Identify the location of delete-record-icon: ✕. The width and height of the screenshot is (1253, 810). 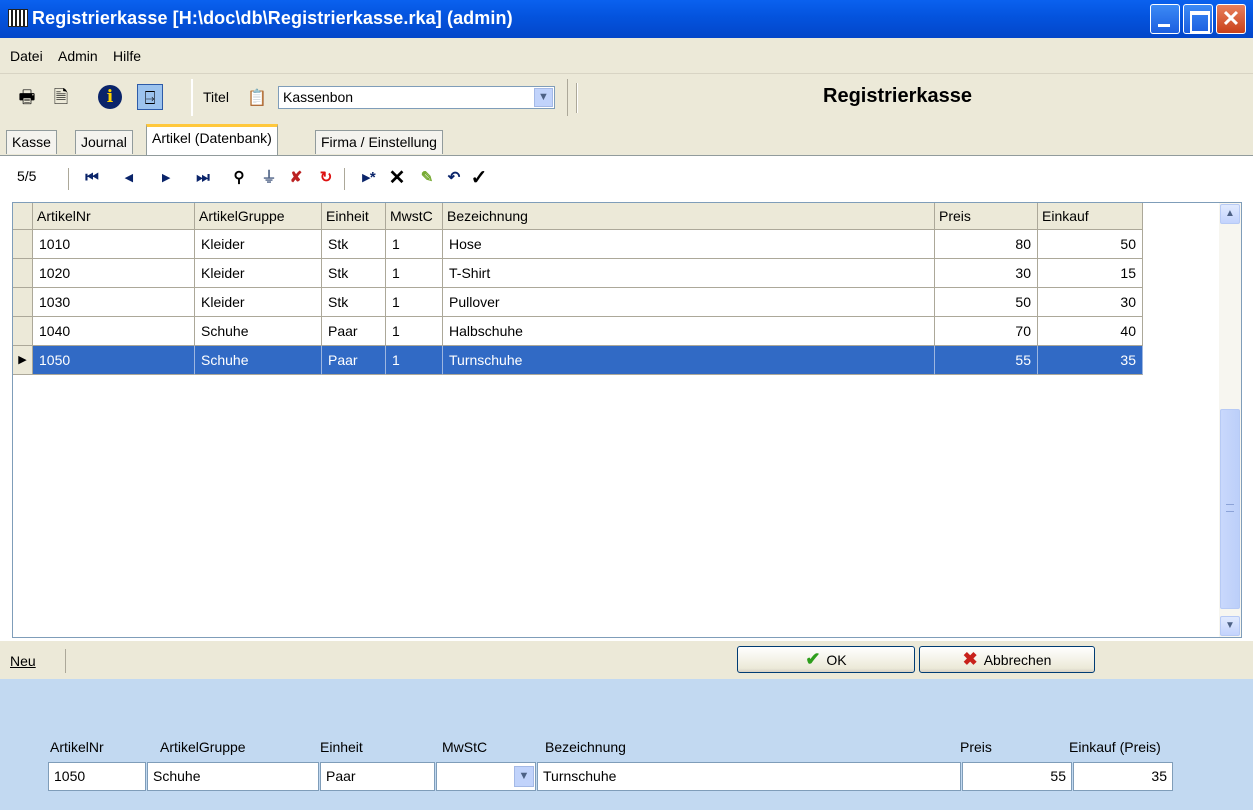
(397, 178).